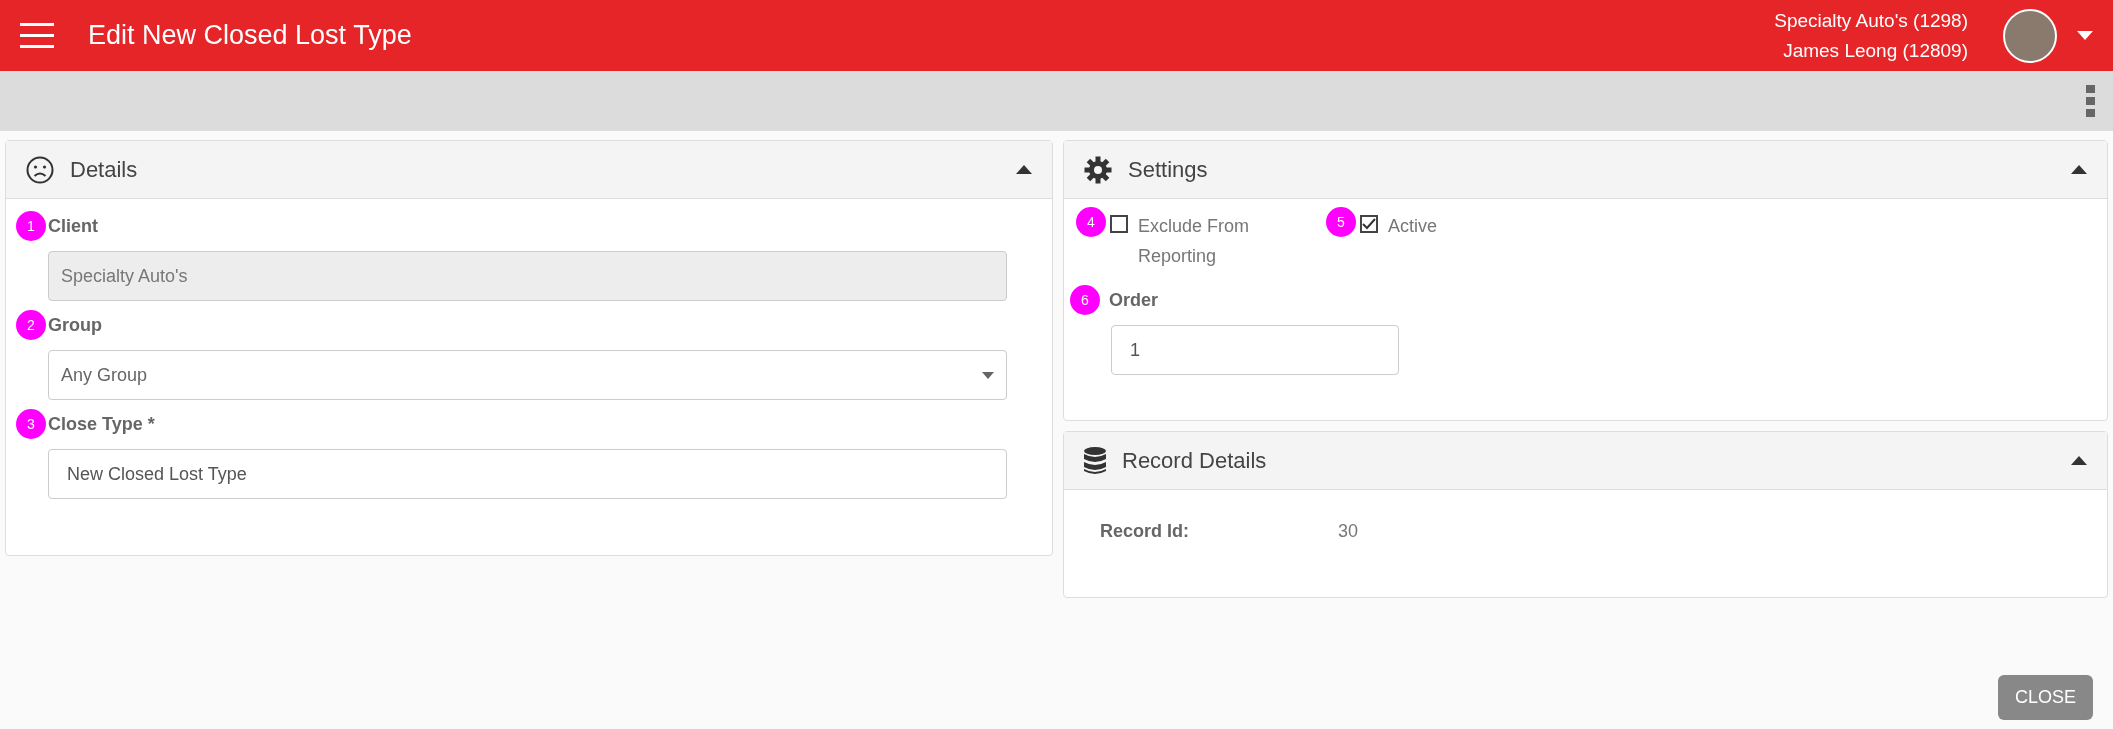 Image resolution: width=2113 pixels, height=729 pixels. What do you see at coordinates (1585, 461) in the screenshot?
I see `panel-header: Record Details` at bounding box center [1585, 461].